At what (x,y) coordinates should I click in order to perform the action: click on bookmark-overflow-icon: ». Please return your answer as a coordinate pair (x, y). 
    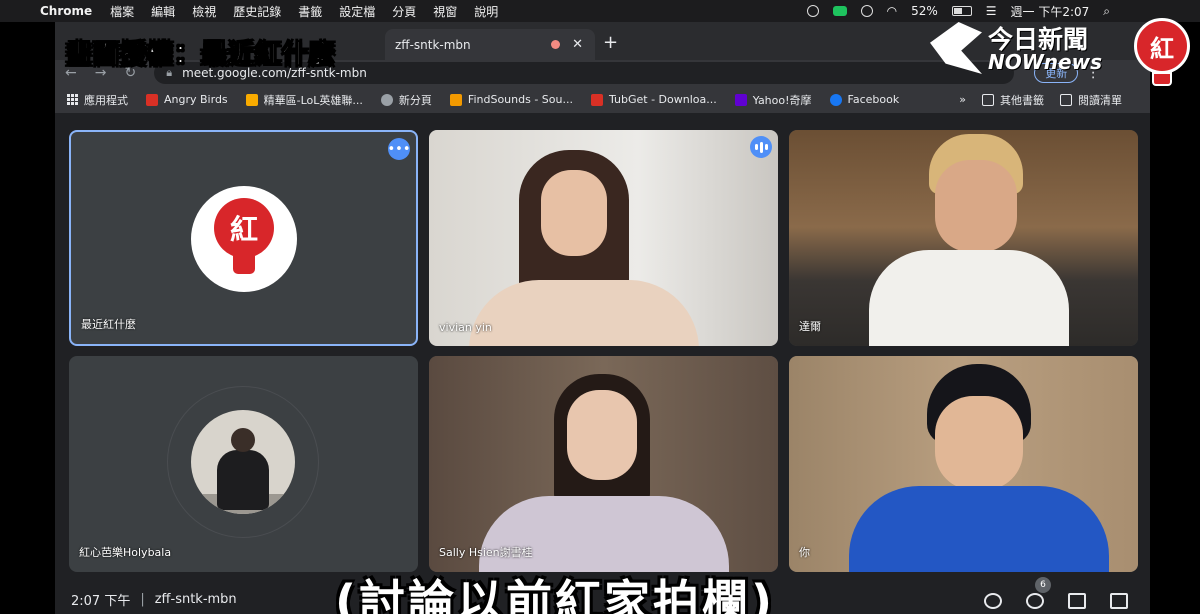
    Looking at the image, I should click on (962, 99).